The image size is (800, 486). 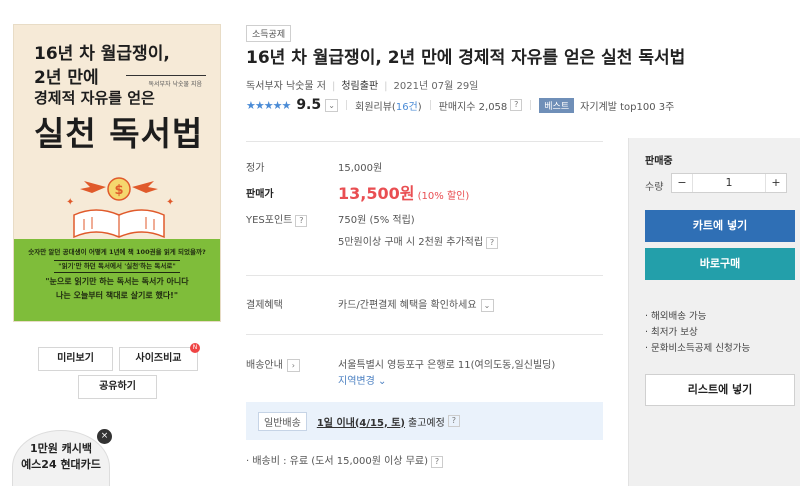 What do you see at coordinates (654, 187) in the screenshot?
I see `quantity-label: 수량` at bounding box center [654, 187].